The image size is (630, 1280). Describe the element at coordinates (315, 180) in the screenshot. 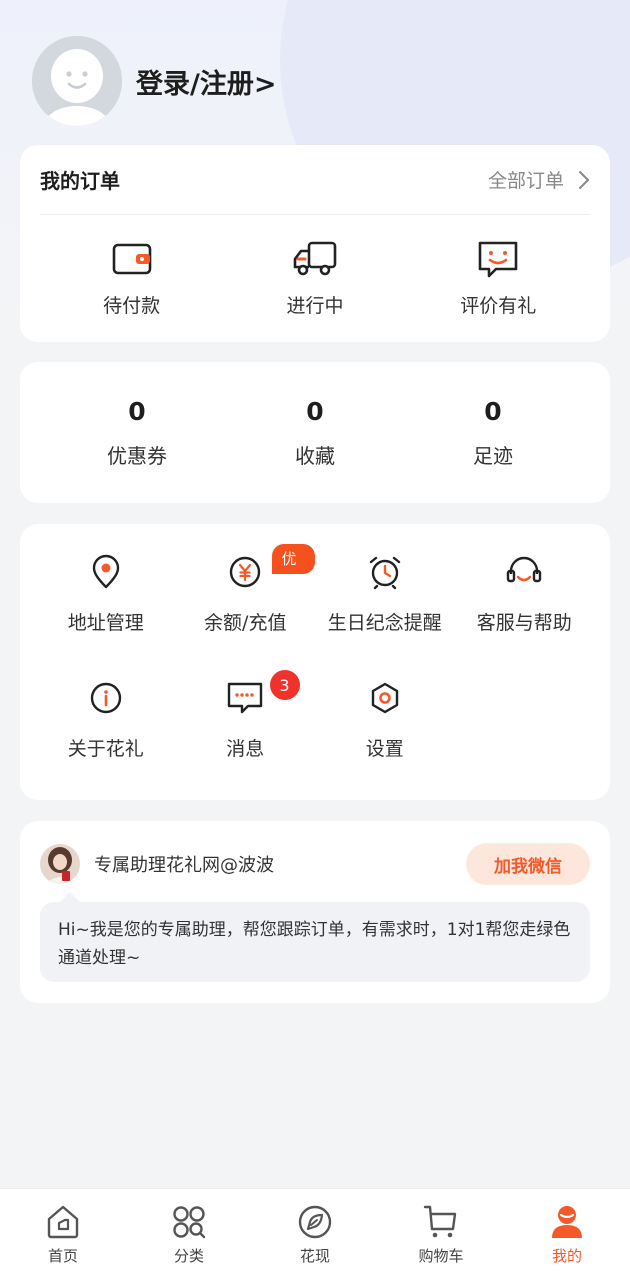

I see `orders-header: 我的订单 全部订单` at that location.